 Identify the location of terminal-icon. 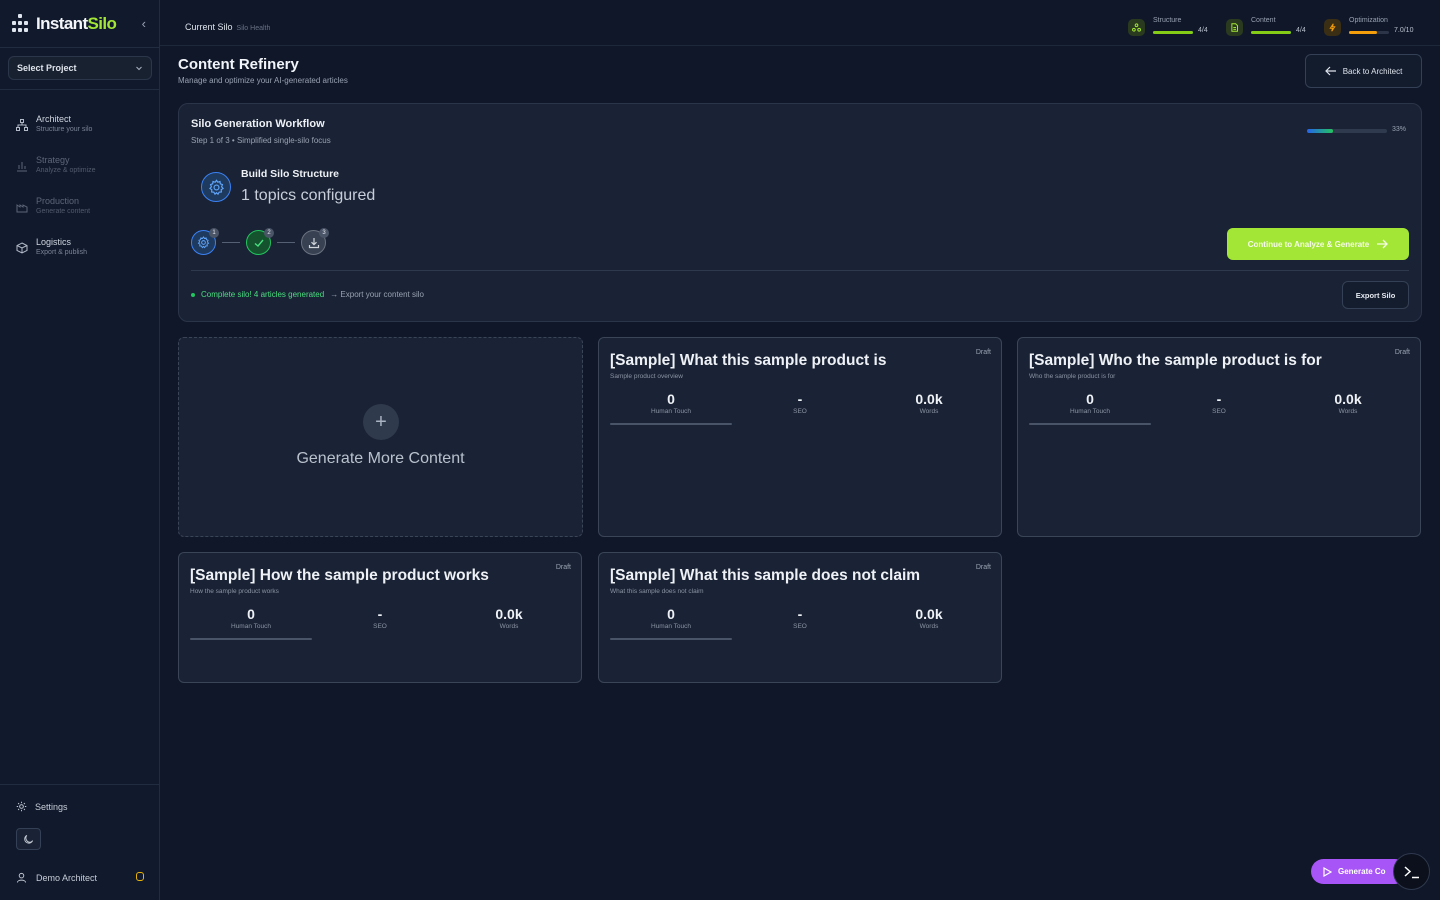
(1411, 871).